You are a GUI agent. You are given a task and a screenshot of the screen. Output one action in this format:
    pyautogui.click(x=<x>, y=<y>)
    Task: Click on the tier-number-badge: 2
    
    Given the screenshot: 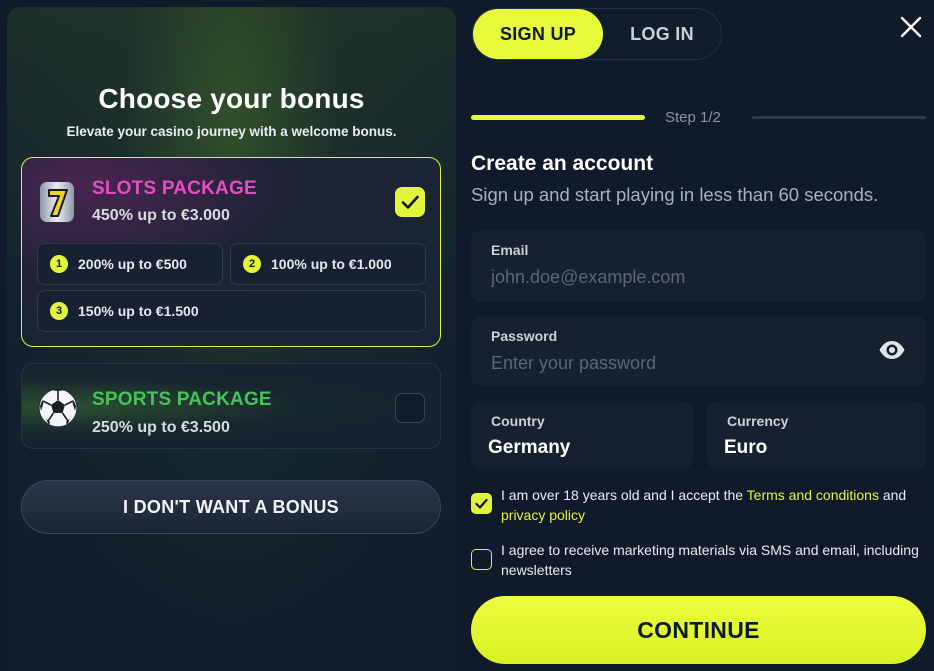 What is the action you would take?
    pyautogui.click(x=252, y=264)
    